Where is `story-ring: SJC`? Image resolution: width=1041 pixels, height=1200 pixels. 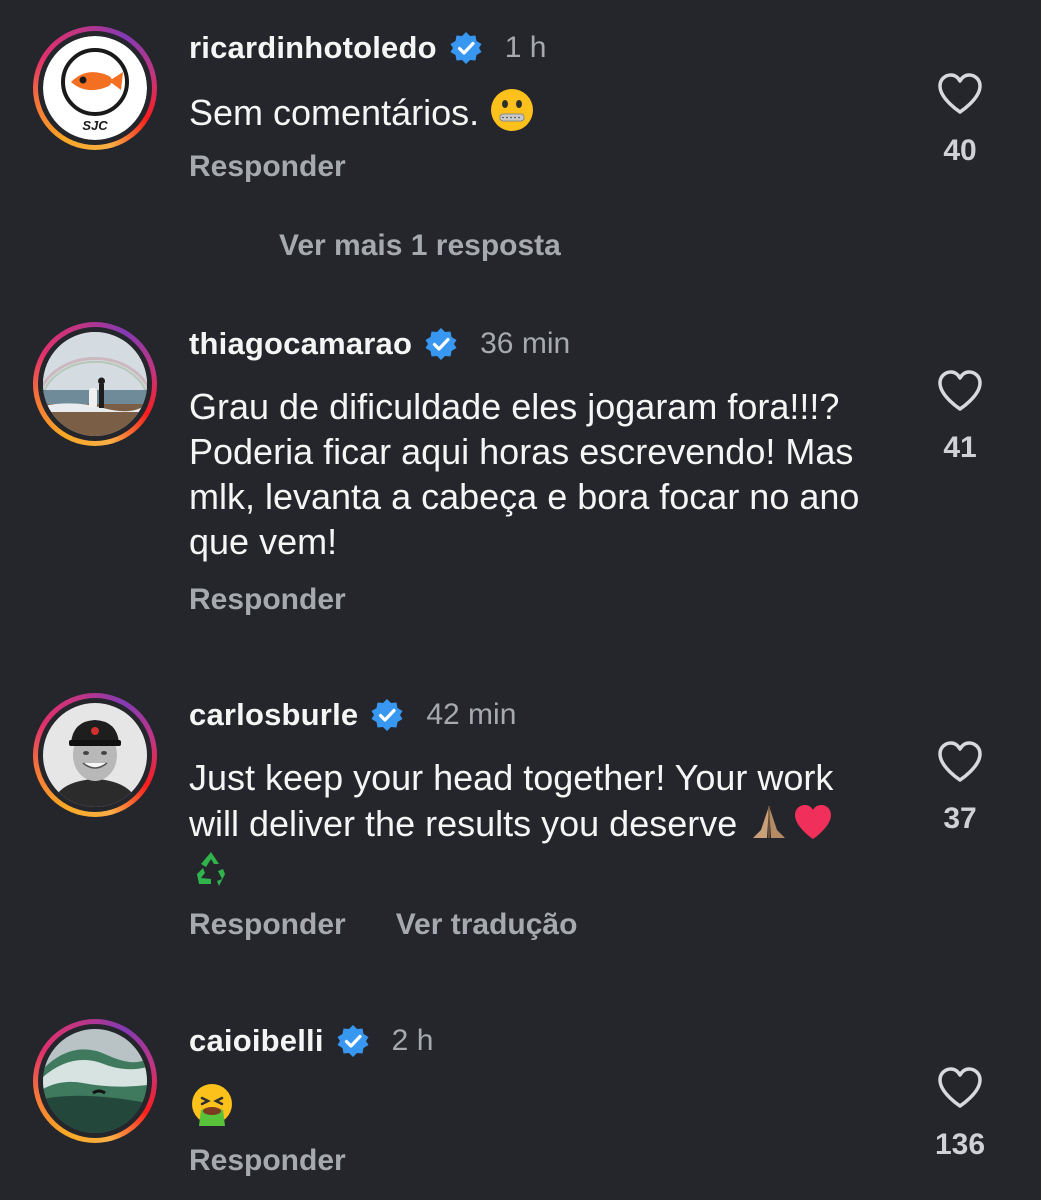 story-ring: SJC is located at coordinates (95, 88).